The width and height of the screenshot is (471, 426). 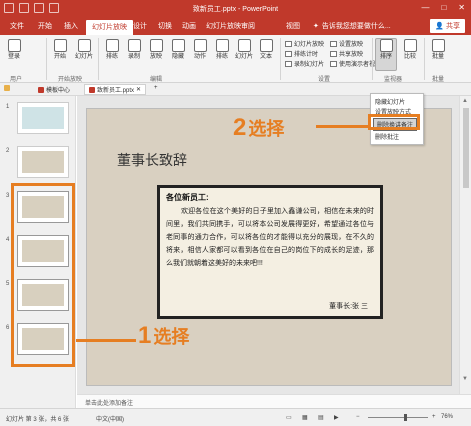 What do you see at coordinates (200, 50) in the screenshot?
I see `action-button: 动作` at bounding box center [200, 50].